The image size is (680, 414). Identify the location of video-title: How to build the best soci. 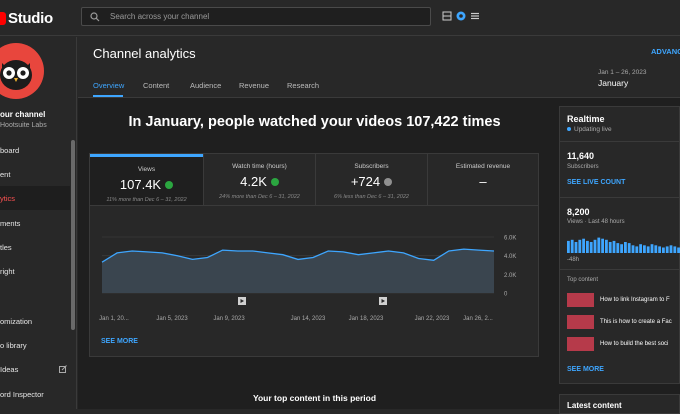
(634, 344).